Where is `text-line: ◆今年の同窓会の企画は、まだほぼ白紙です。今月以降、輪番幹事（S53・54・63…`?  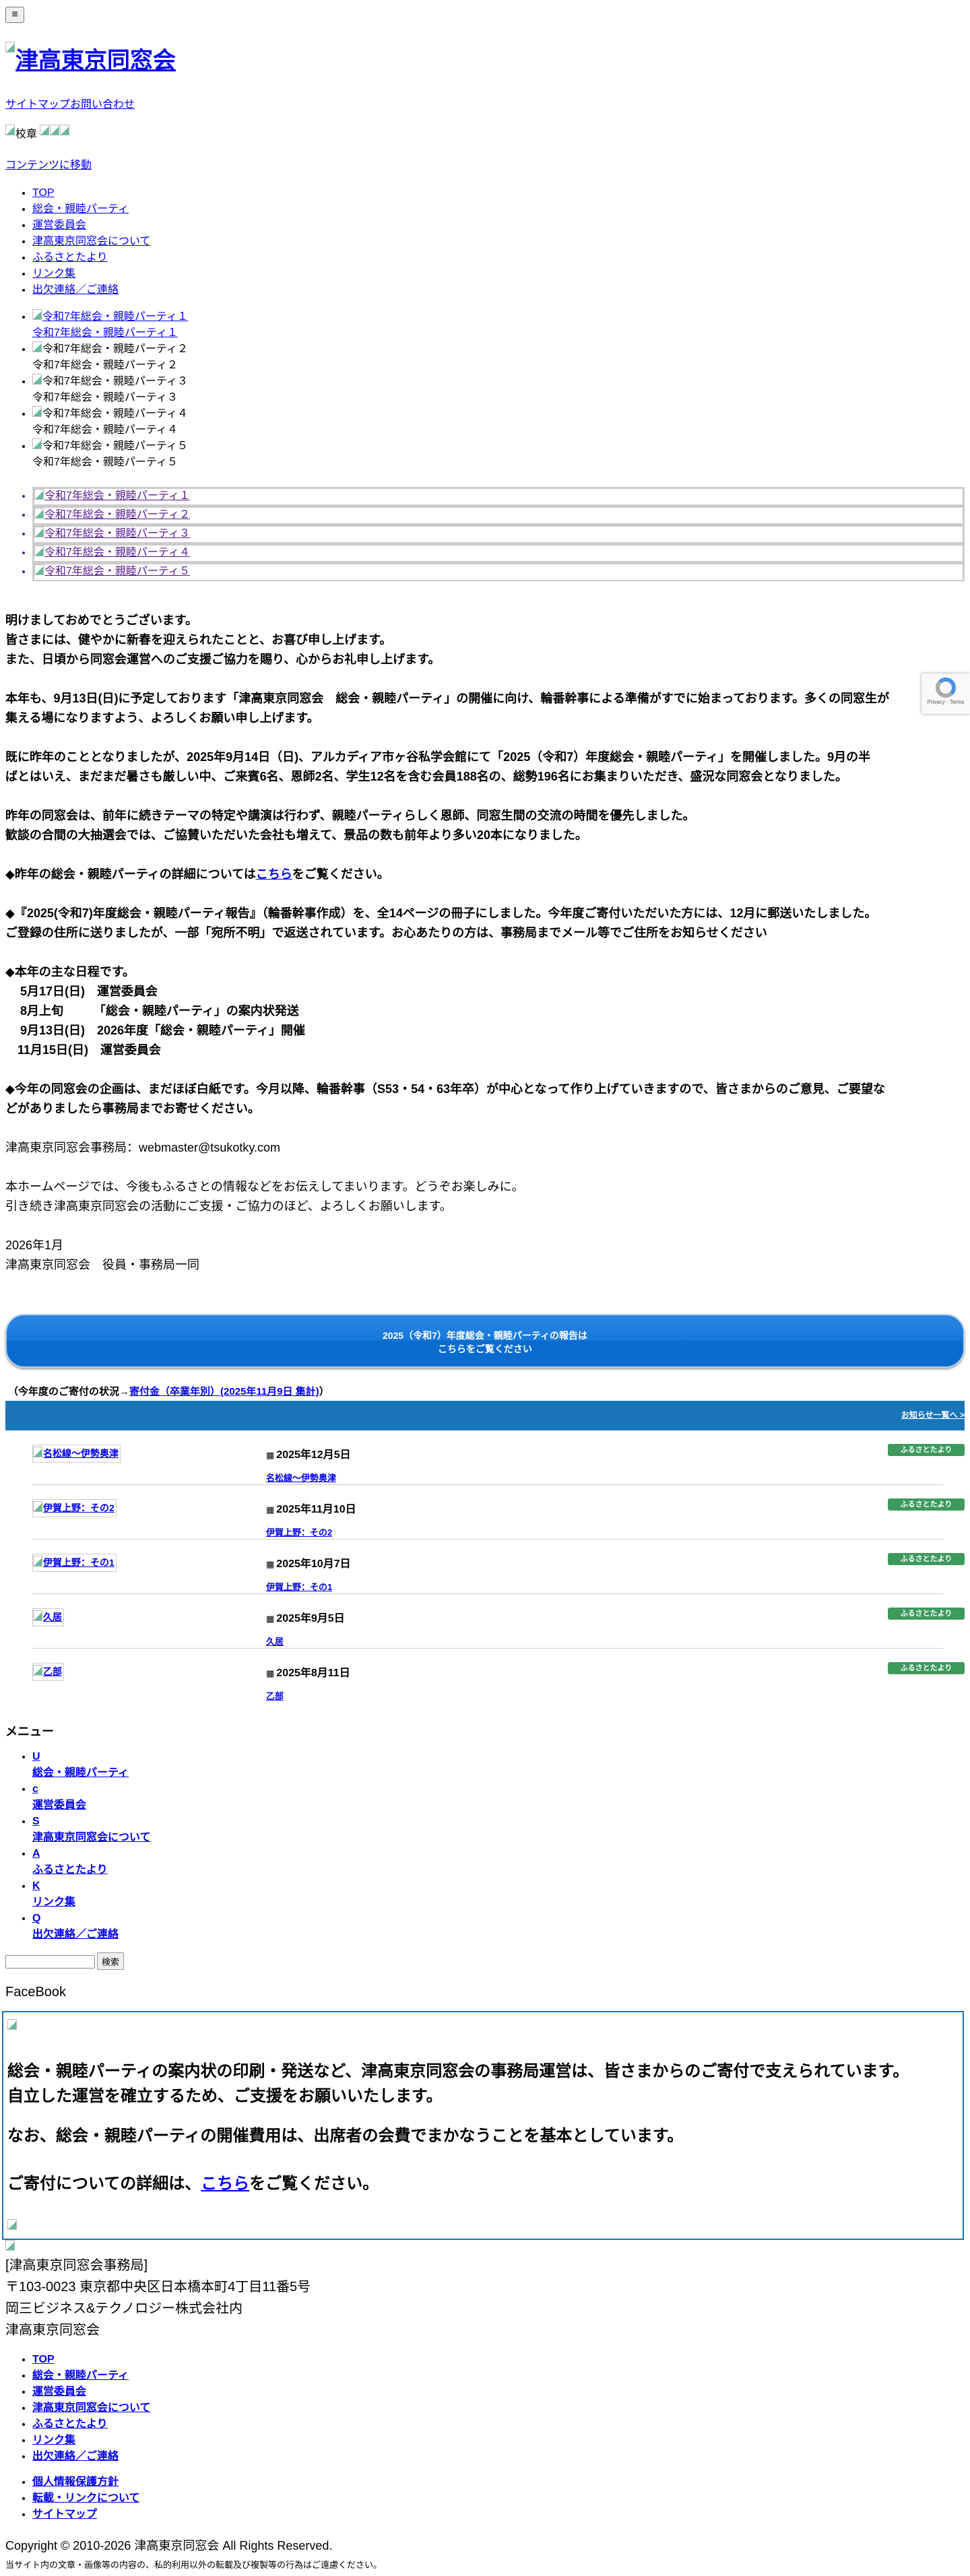 text-line: ◆今年の同窓会の企画は、まだほぼ白紙です。今月以降、輪番幹事（S53・54・63… is located at coordinates (445, 1089).